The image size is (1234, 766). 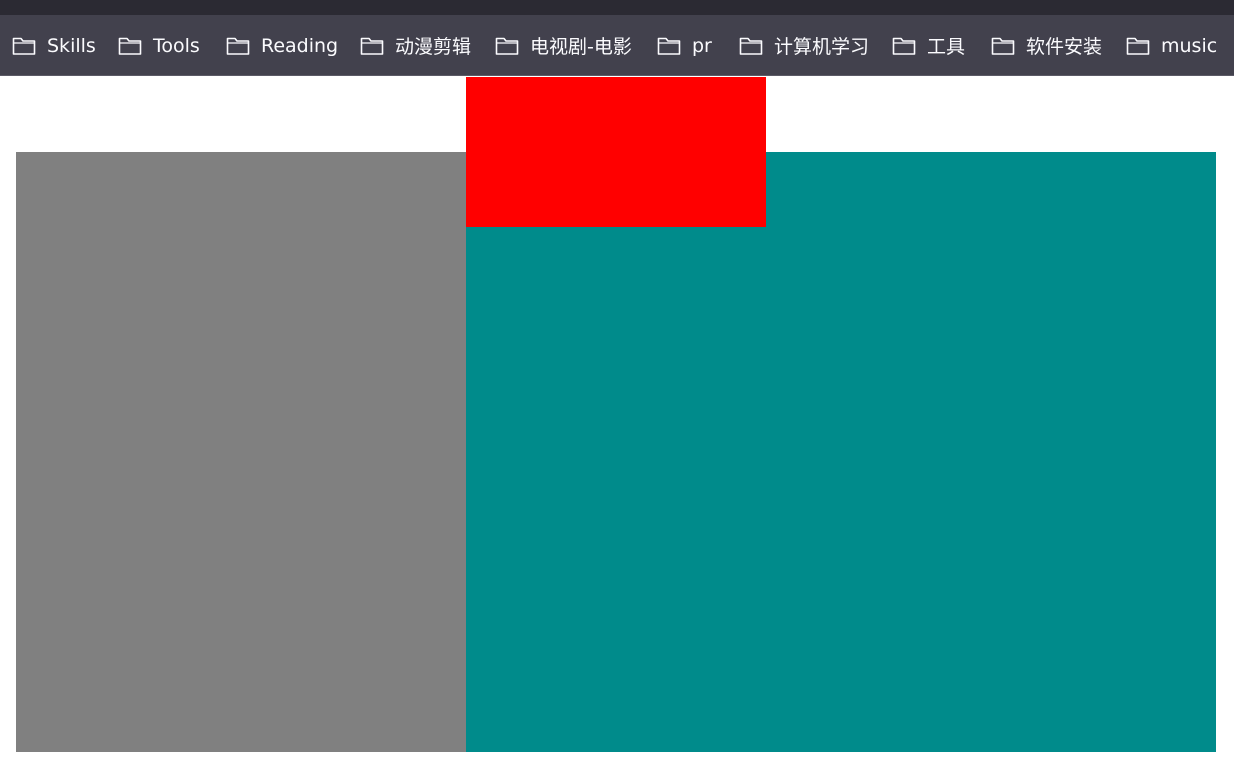 What do you see at coordinates (702, 45) in the screenshot?
I see `bookmark-label: pr` at bounding box center [702, 45].